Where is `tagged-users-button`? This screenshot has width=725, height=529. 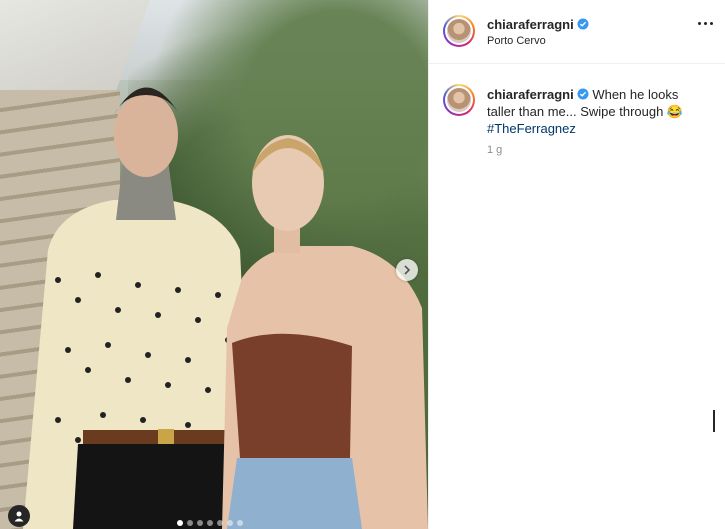 tagged-users-button is located at coordinates (19, 516).